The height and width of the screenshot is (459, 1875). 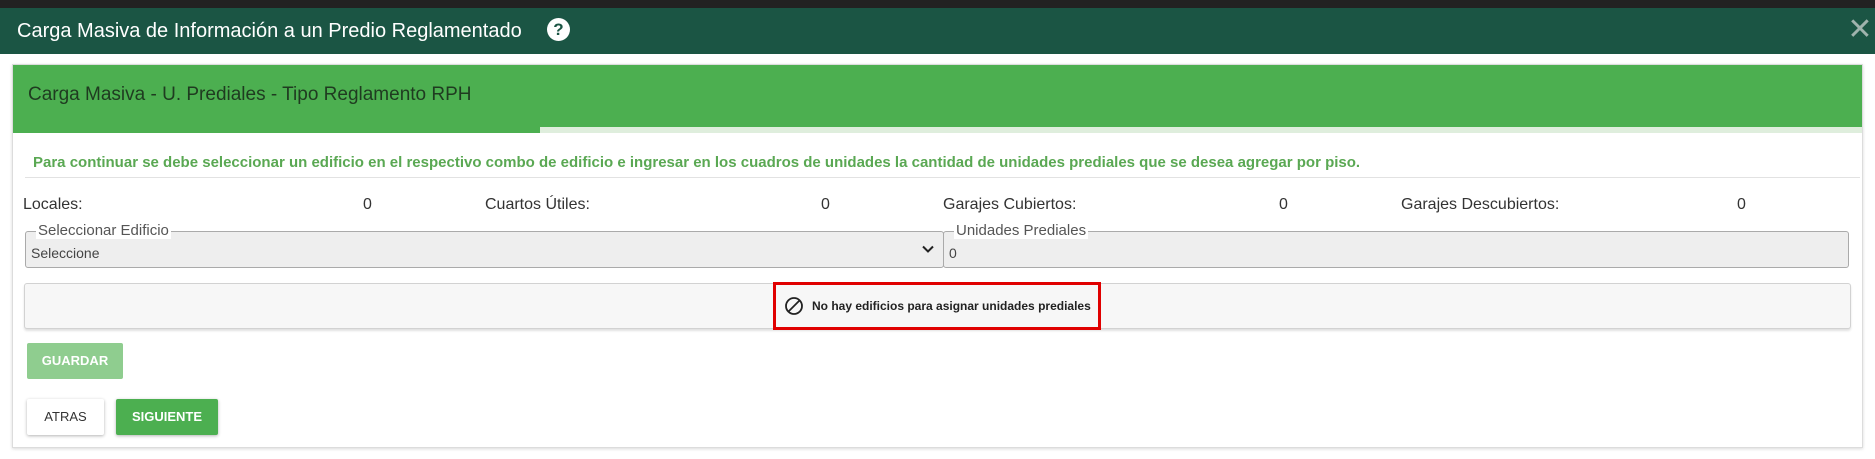 I want to click on top-strip, so click(x=937, y=4).